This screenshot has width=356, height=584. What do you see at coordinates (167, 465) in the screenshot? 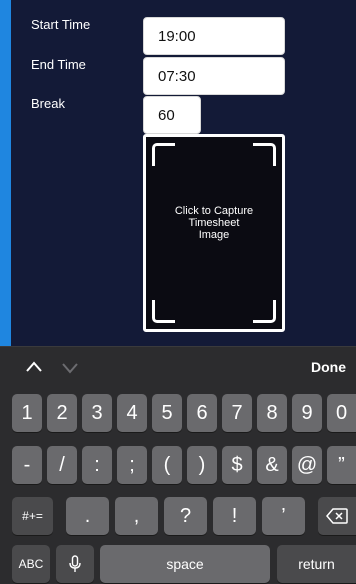
I see `key-open-paren: (` at bounding box center [167, 465].